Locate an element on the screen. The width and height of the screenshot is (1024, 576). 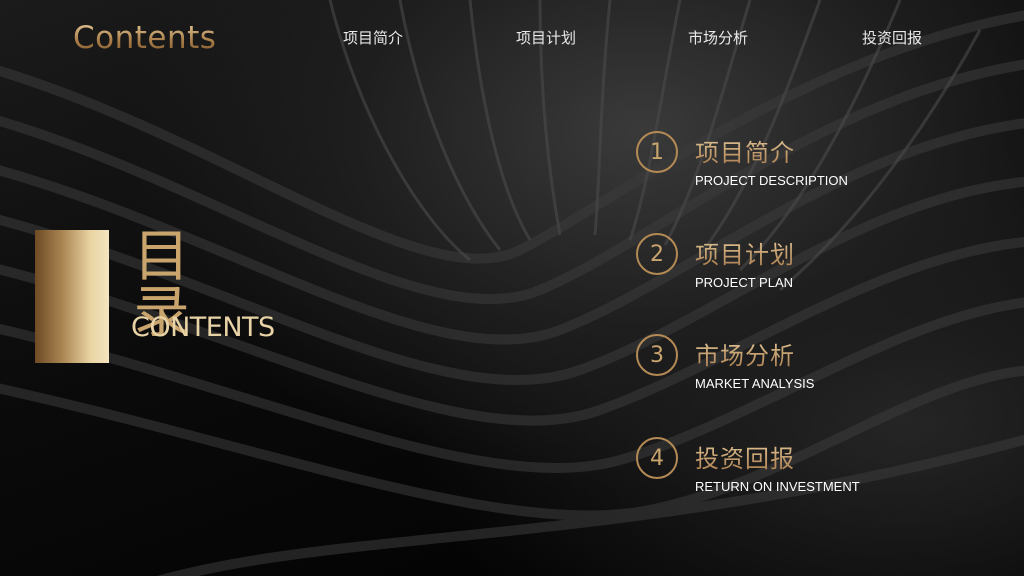
nav-item-investment-return: 投资回报 is located at coordinates (892, 37).